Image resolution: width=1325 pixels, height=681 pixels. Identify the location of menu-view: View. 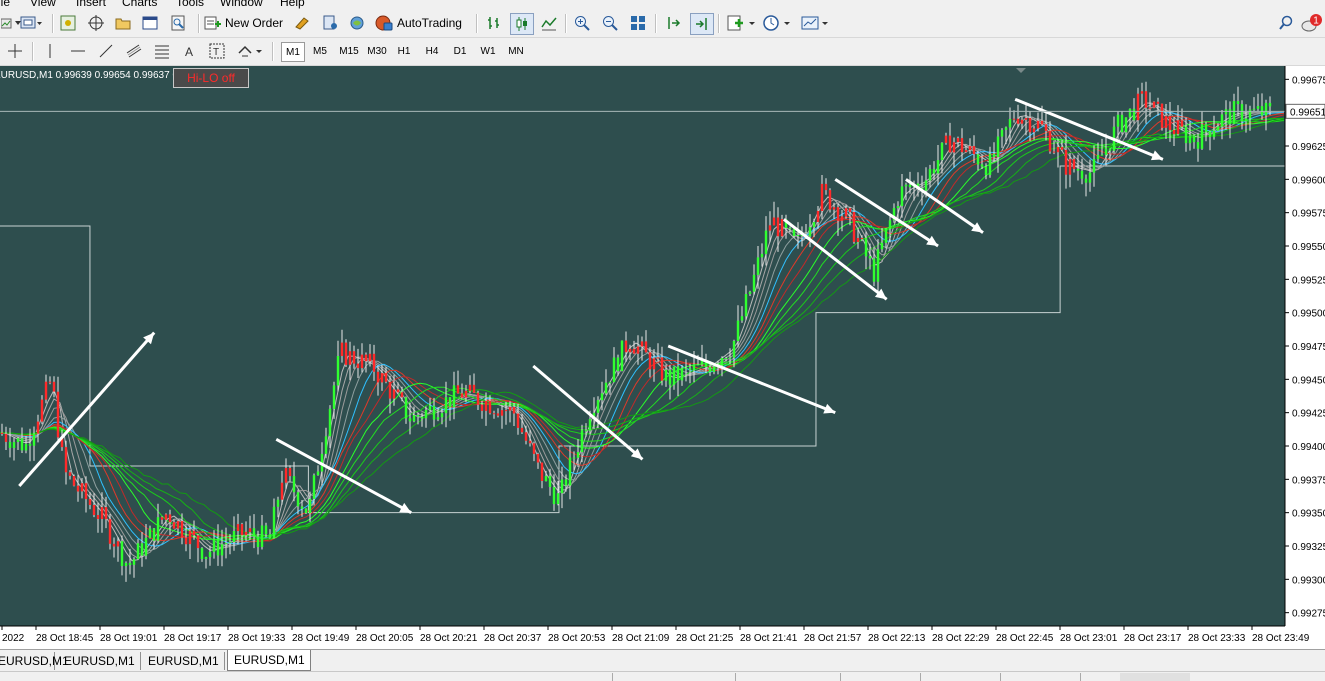
(43, 4).